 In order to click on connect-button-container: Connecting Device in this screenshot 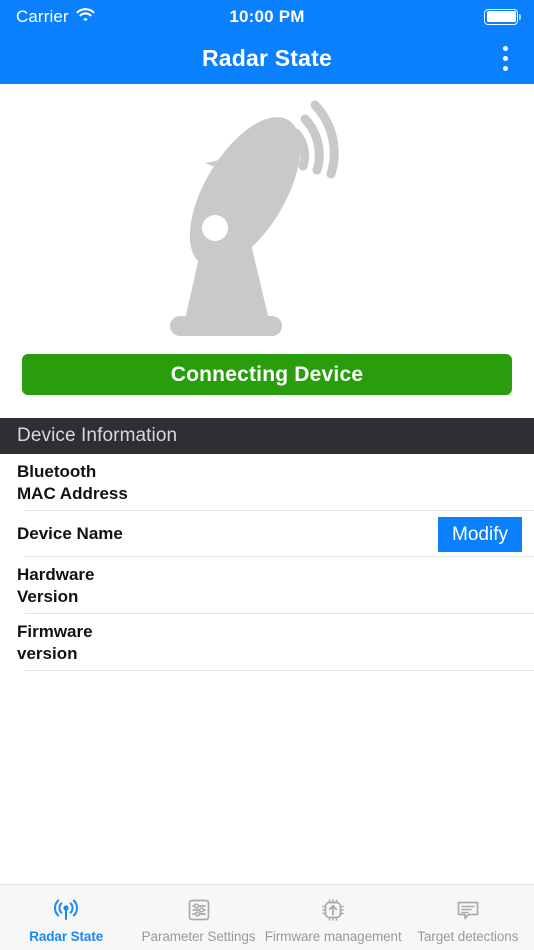, I will do `click(267, 374)`.